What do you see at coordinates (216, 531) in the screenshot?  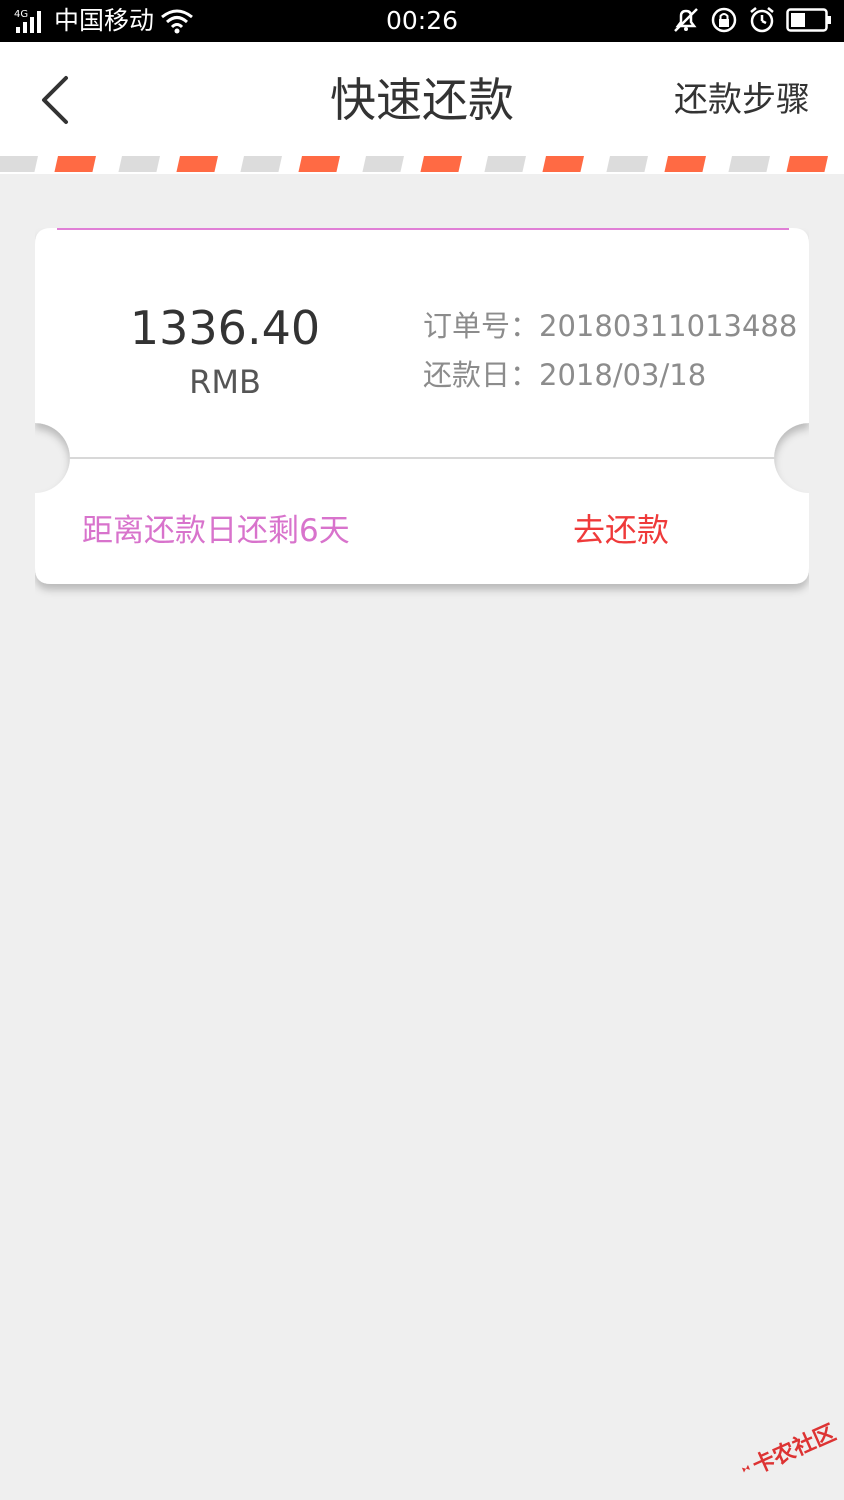 I see `days-remaining-text: 距离还款日还剩6天` at bounding box center [216, 531].